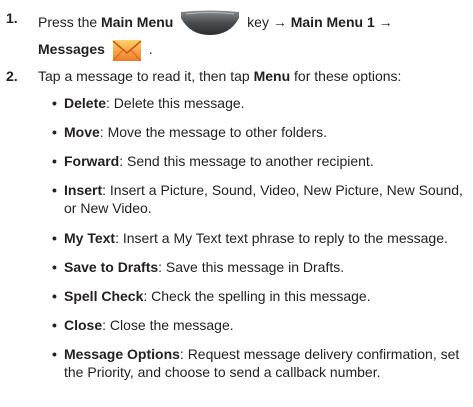 Image resolution: width=473 pixels, height=407 pixels. Describe the element at coordinates (251, 267) in the screenshot. I see `option-description: : Save this message in Drafts.` at that location.